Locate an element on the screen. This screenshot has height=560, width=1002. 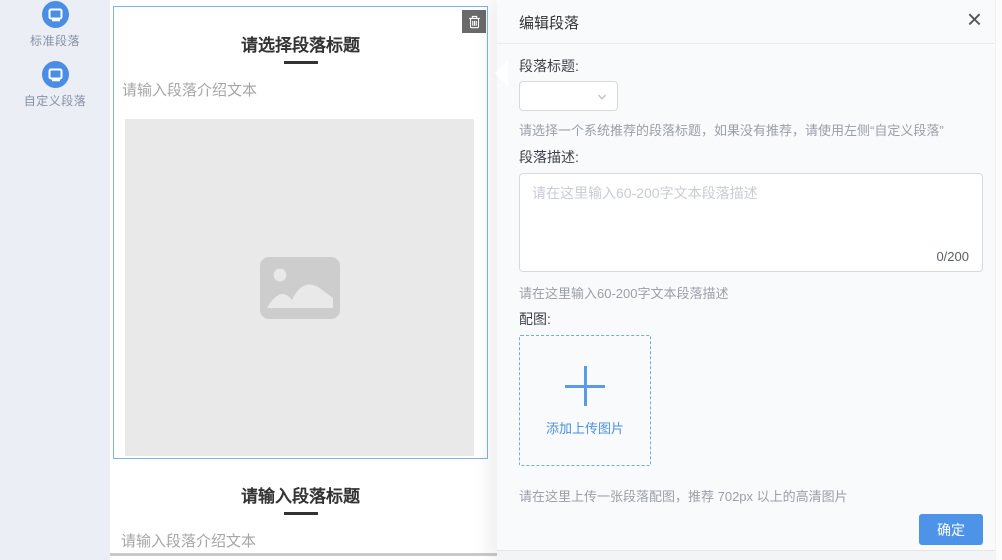
delete-card-button is located at coordinates (474, 21).